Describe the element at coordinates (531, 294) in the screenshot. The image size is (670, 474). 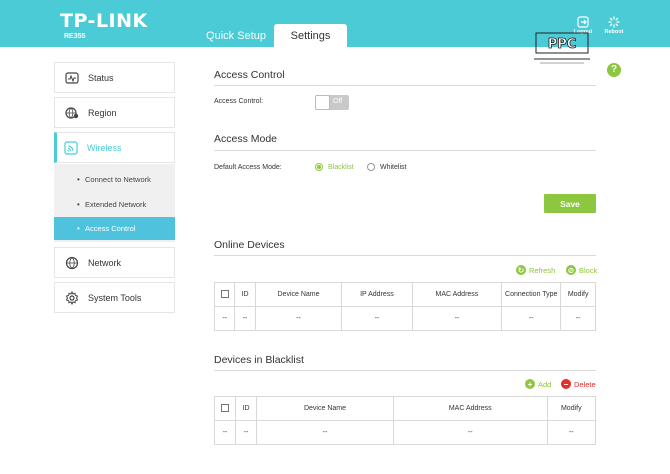
I see `column-header: Connection Type` at that location.